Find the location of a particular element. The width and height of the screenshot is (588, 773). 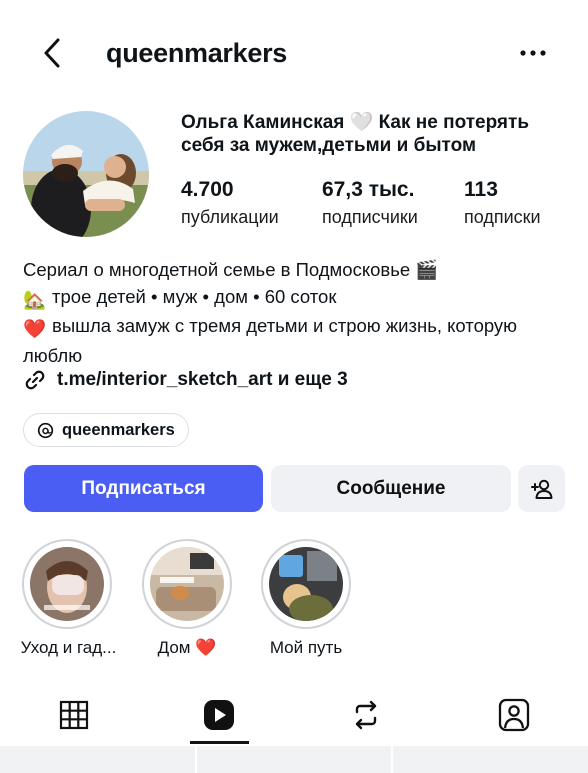

bio-link-text: t.me/interior_sketch_art и еще 3 is located at coordinates (202, 379).